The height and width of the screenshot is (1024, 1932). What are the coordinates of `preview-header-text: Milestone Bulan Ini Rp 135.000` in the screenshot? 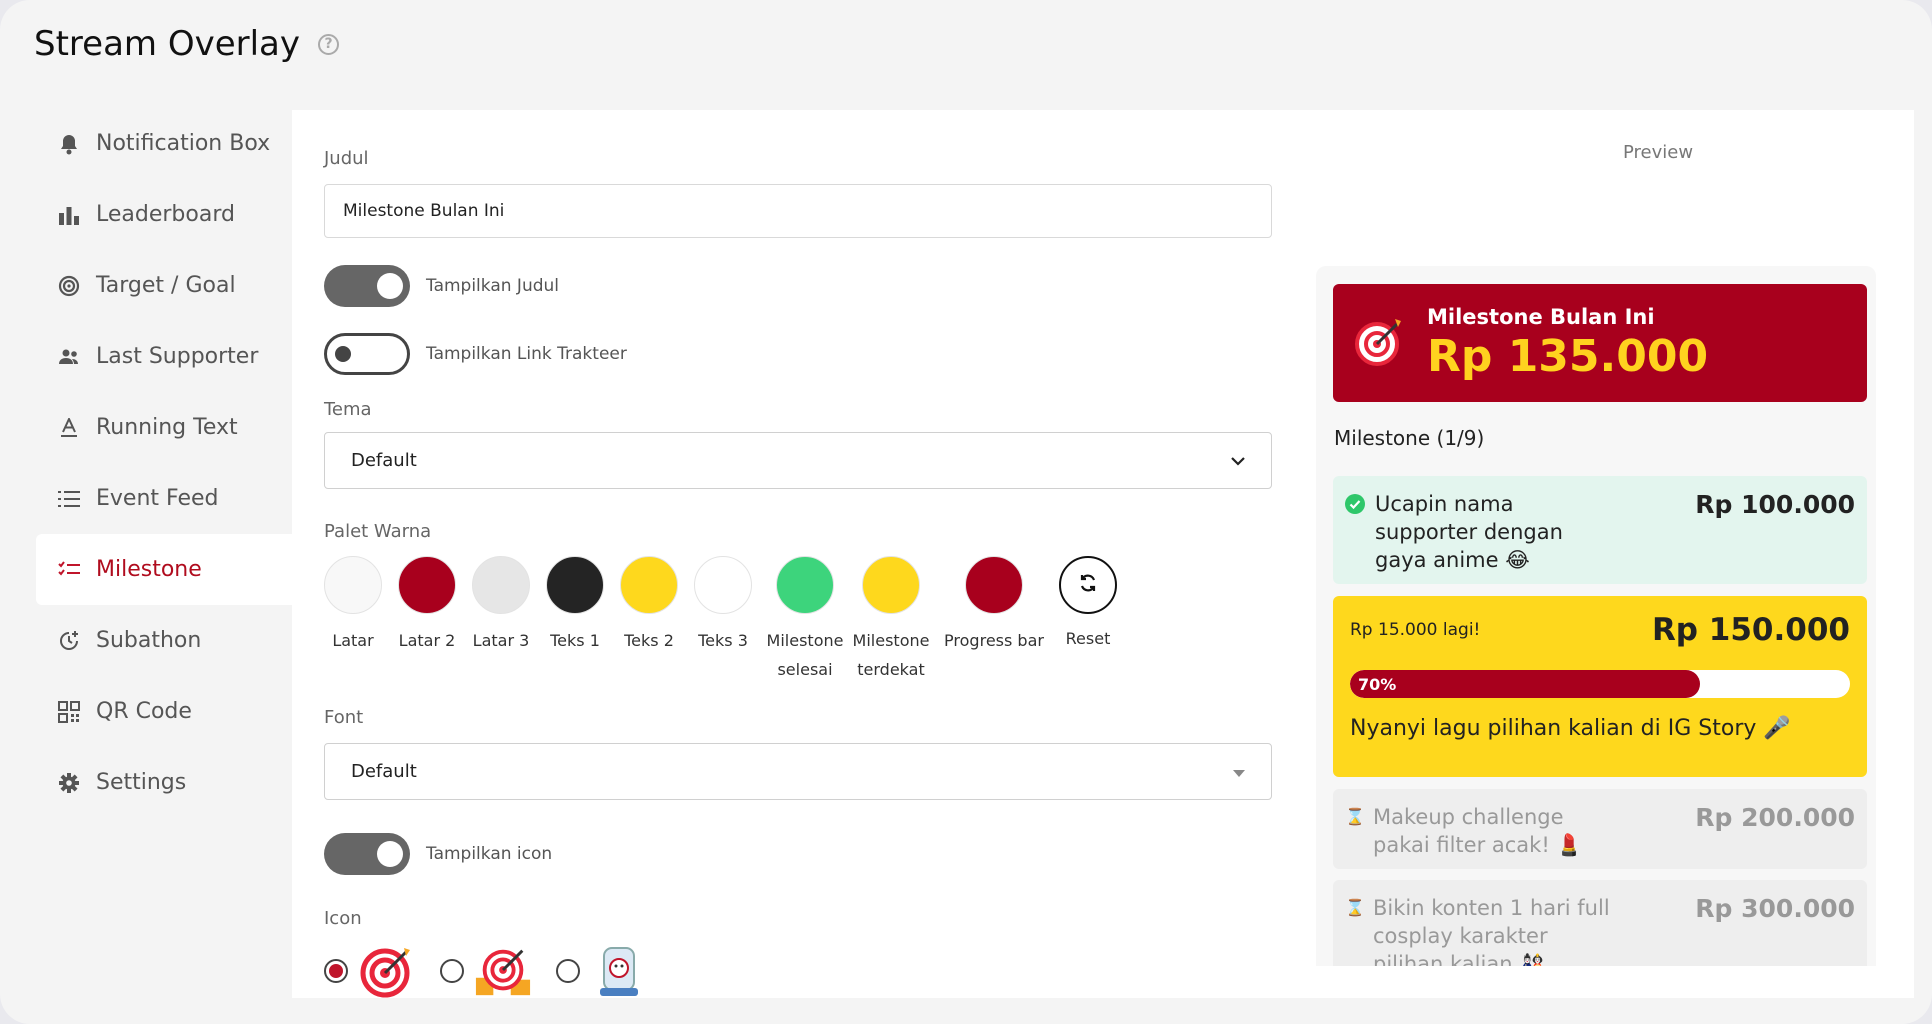 It's located at (1567, 343).